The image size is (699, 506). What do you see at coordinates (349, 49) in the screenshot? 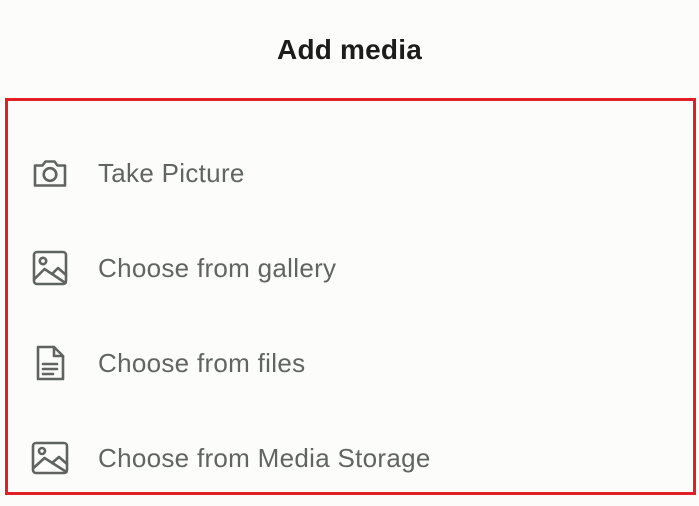
I see `sheet-title: Add media` at bounding box center [349, 49].